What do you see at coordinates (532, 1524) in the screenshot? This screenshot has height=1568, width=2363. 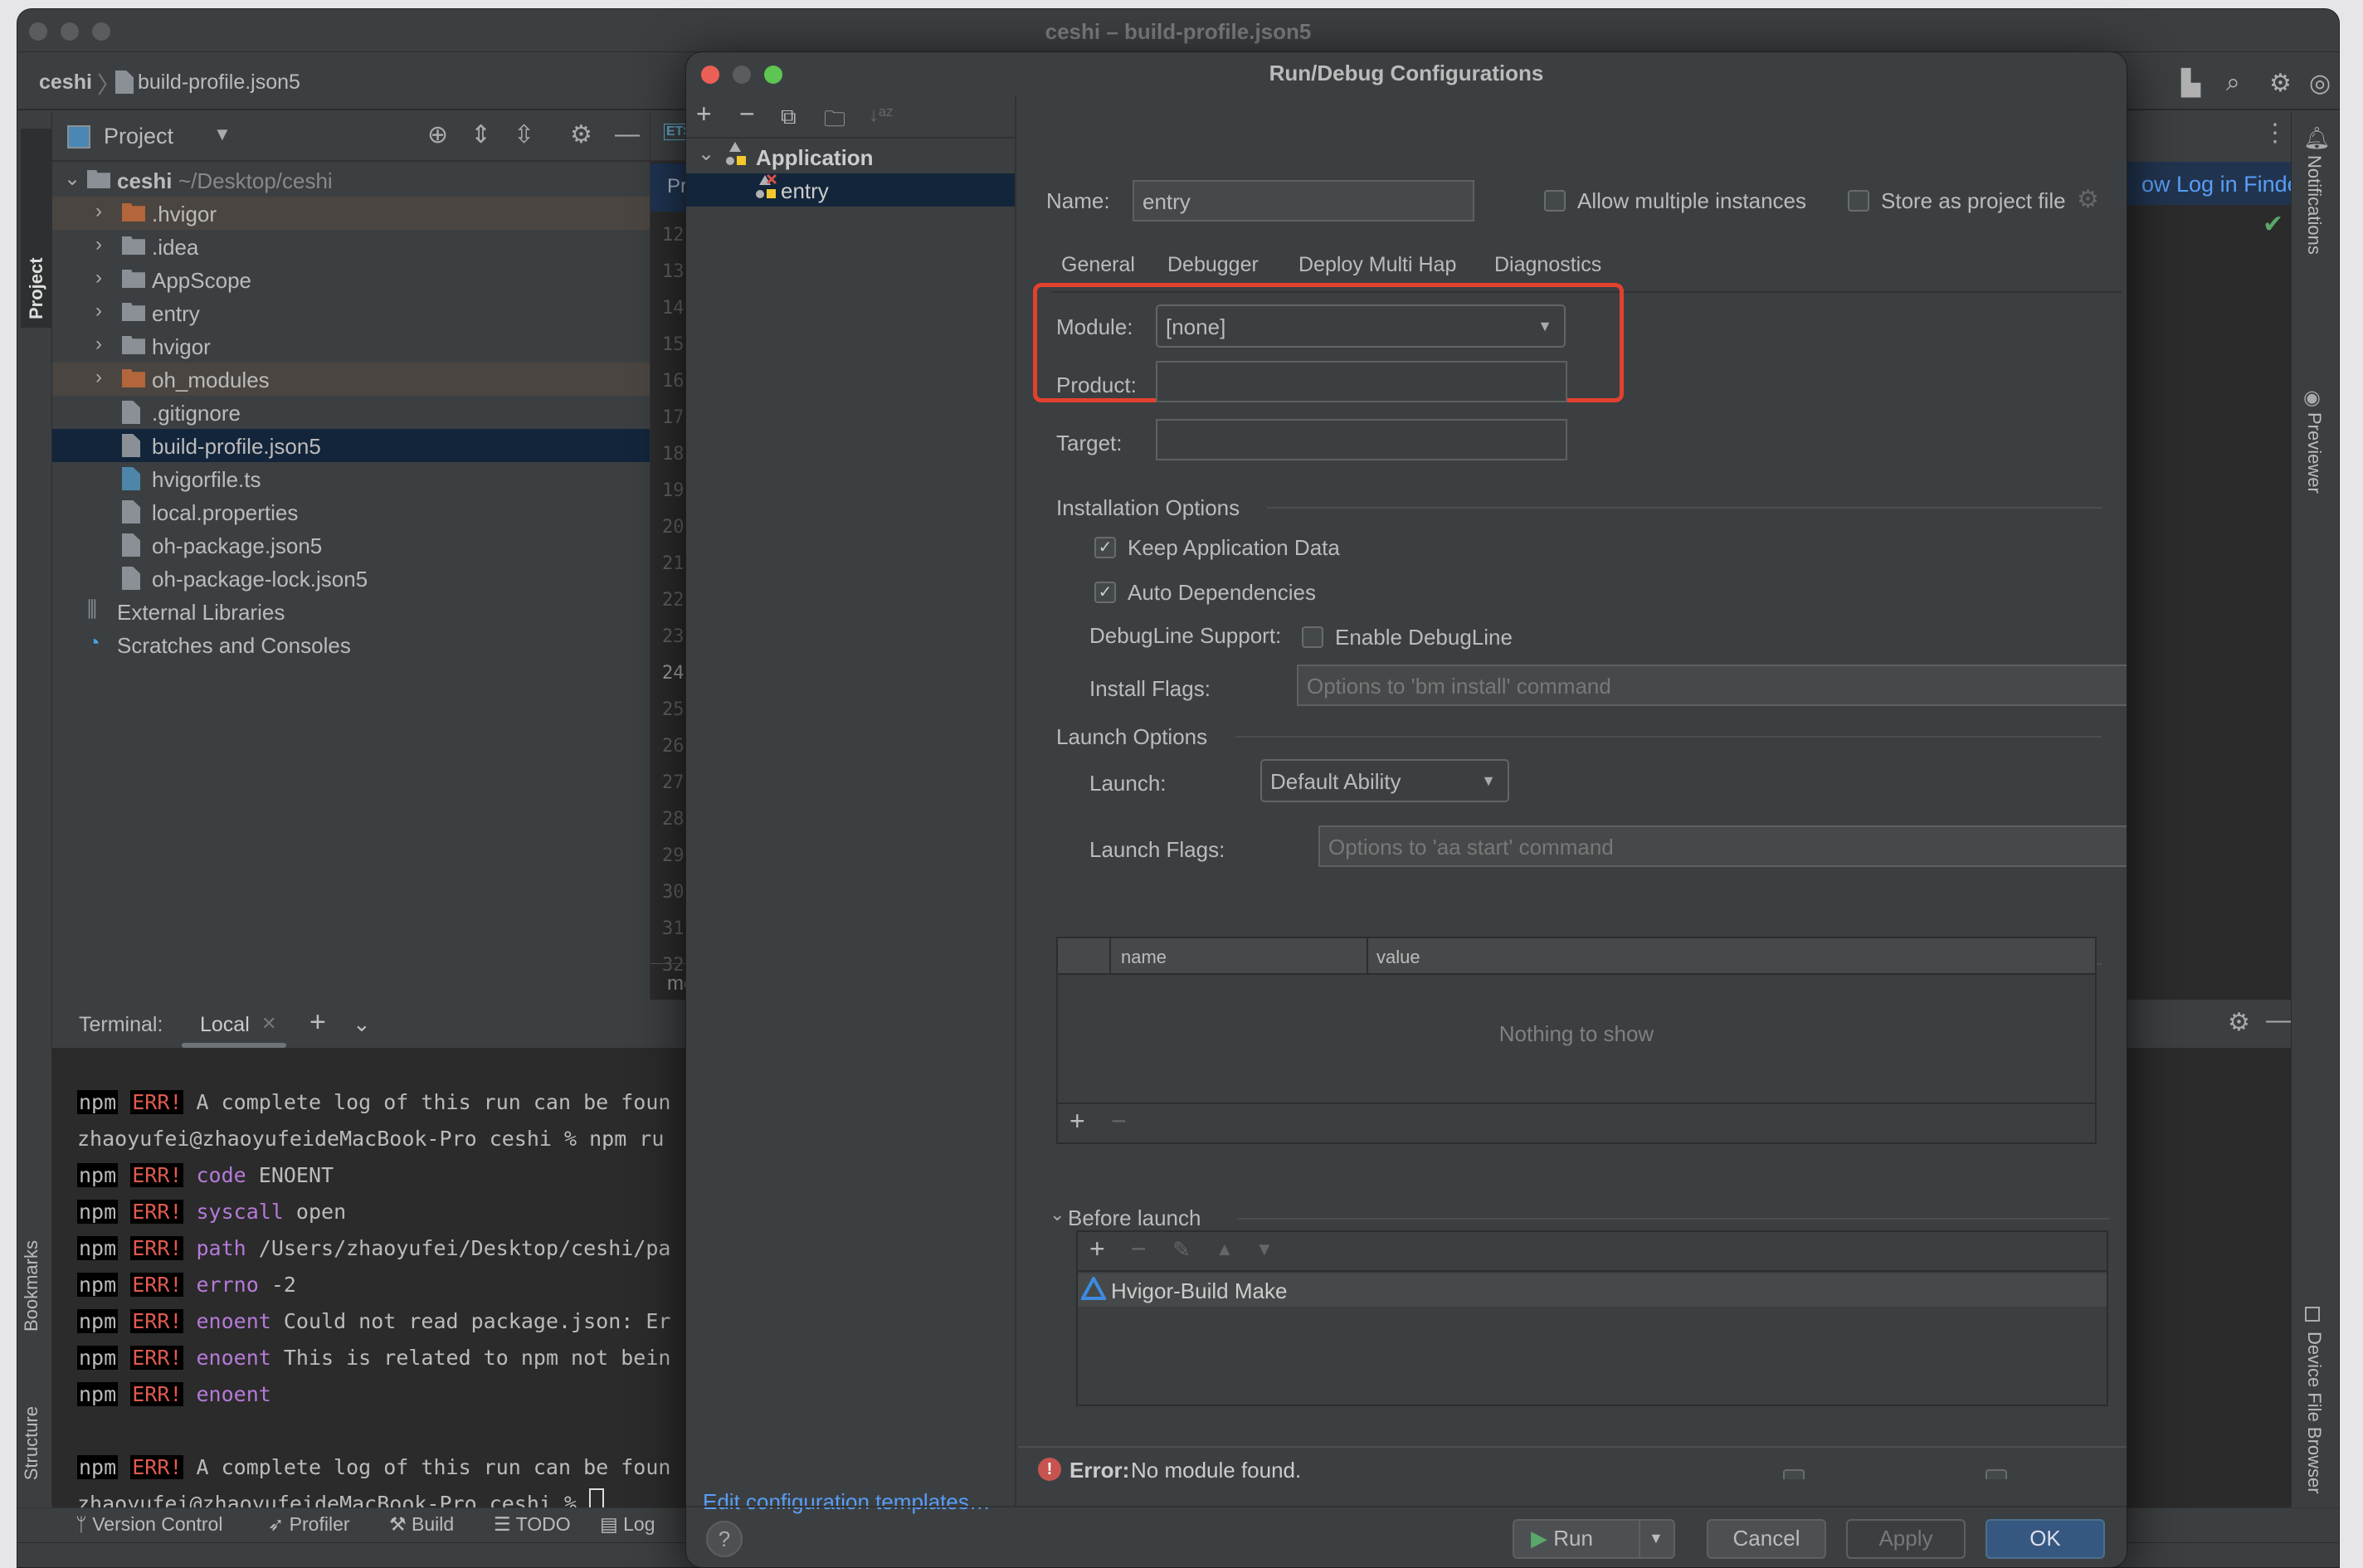 I see `tool-todo: ☰ TODO` at bounding box center [532, 1524].